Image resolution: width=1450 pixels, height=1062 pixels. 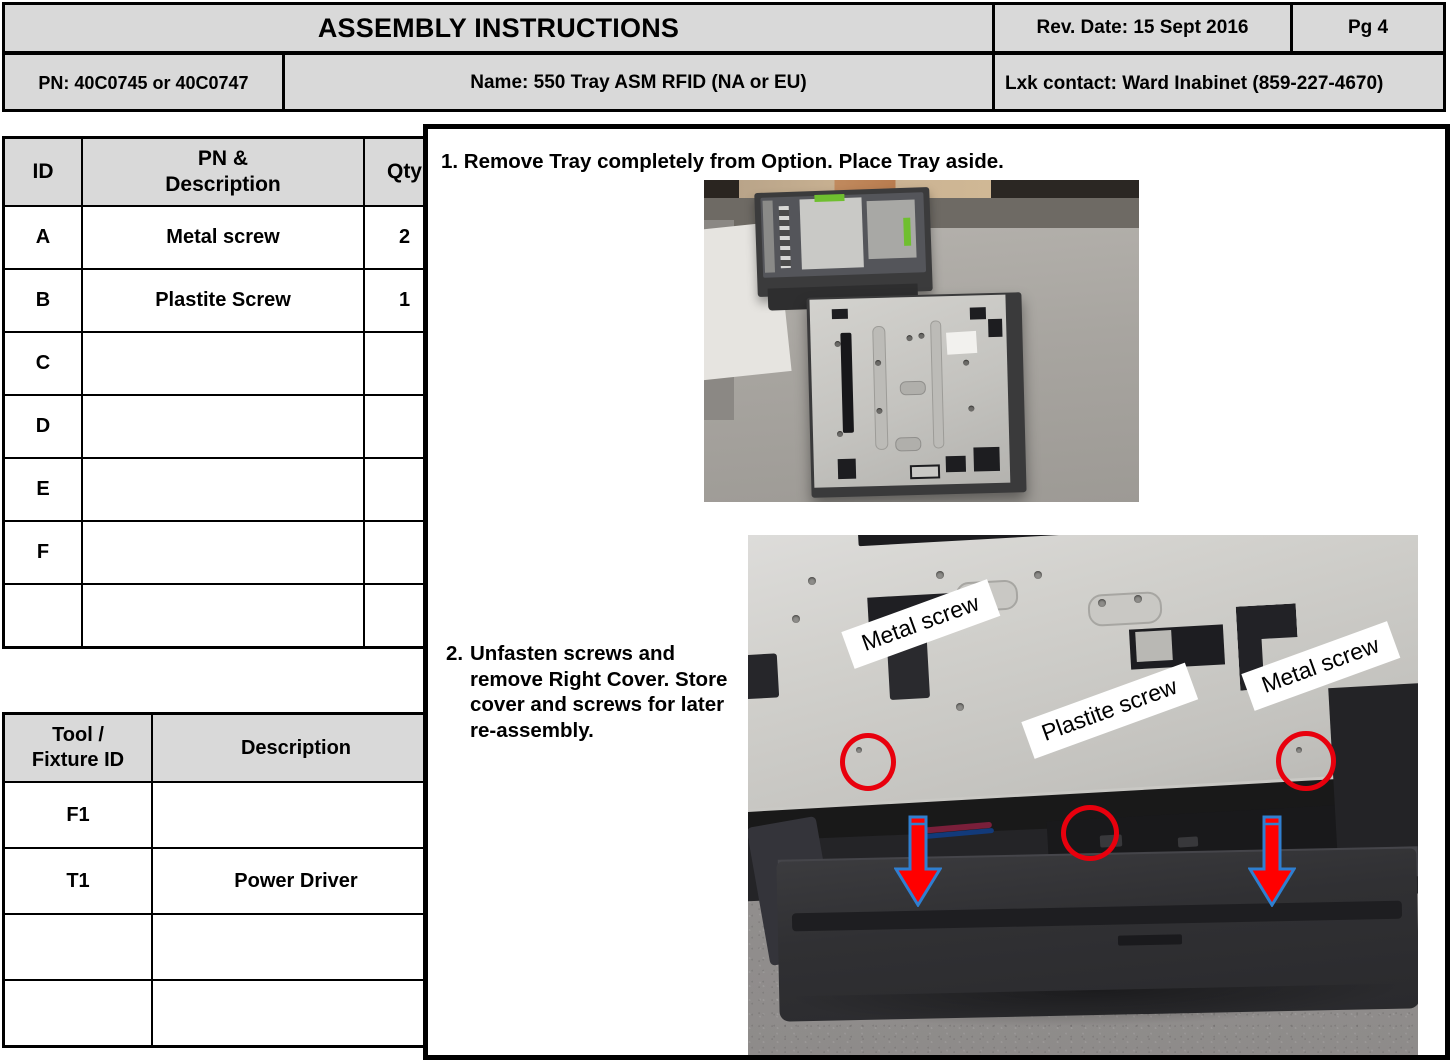 I want to click on table-header-row: ID PN & Description Qty, so click(x=224, y=171).